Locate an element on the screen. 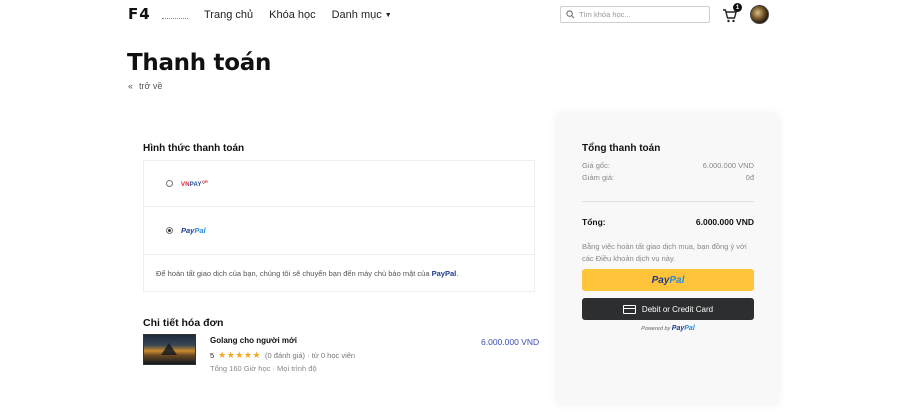 This screenshot has width=908, height=417. nav-home: Trang chủ is located at coordinates (228, 15).